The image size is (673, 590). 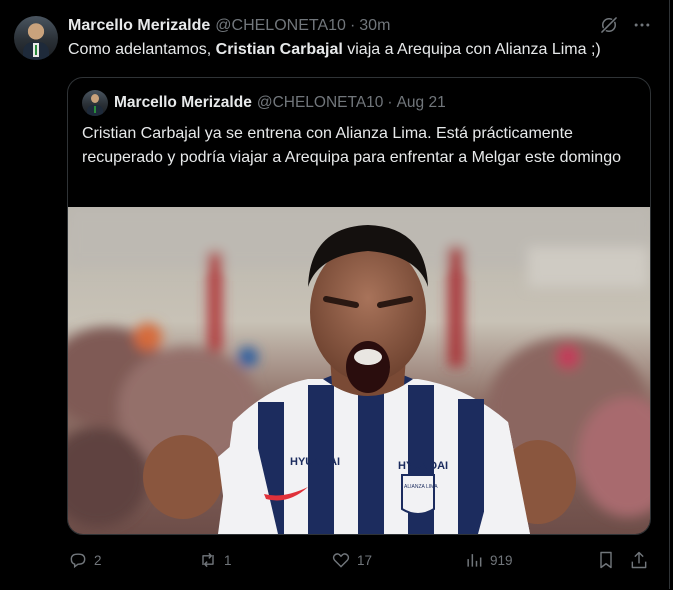 I want to click on repost-button: 1, so click(x=215, y=560).